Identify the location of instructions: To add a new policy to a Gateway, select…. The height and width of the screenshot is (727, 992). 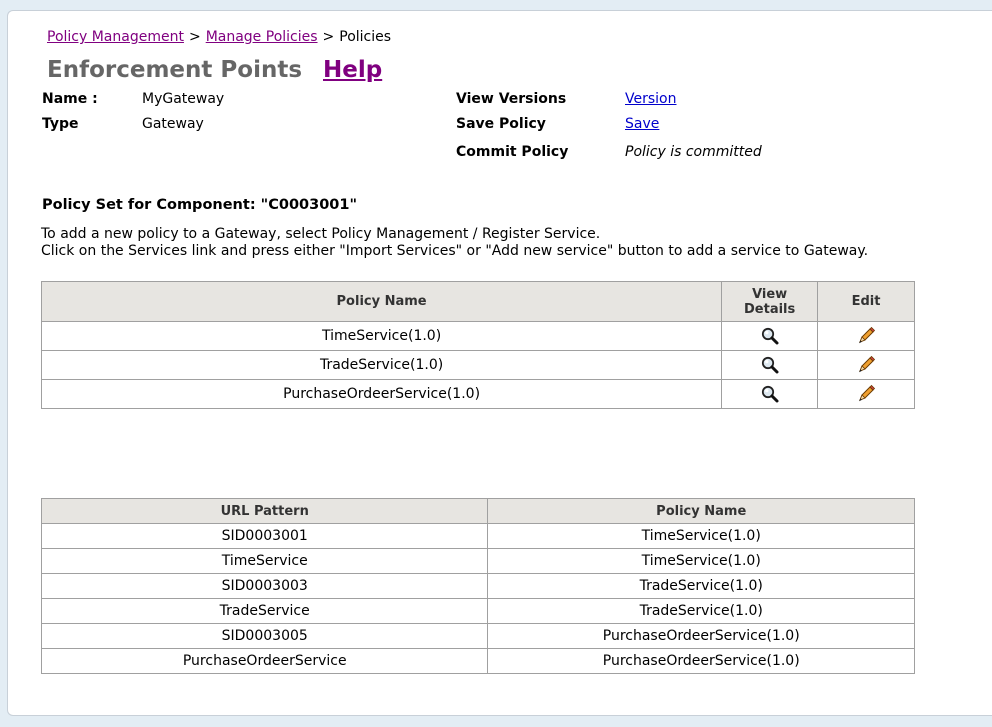
(454, 243).